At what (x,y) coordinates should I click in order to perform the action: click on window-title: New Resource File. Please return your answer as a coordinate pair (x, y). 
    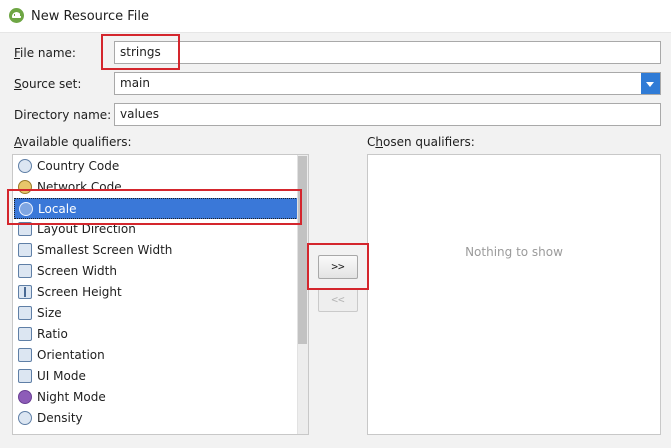
    Looking at the image, I should click on (90, 16).